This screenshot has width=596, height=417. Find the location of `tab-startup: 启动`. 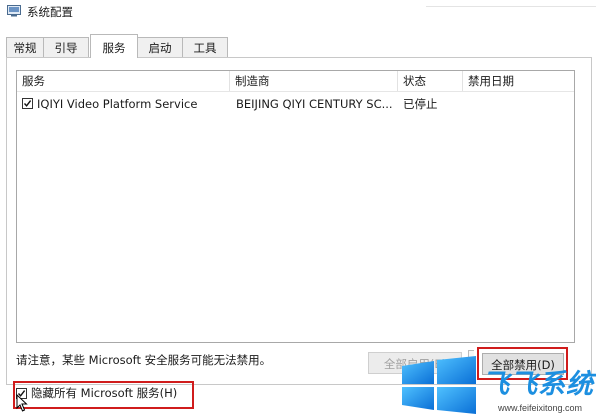

tab-startup: 启动 is located at coordinates (160, 47).